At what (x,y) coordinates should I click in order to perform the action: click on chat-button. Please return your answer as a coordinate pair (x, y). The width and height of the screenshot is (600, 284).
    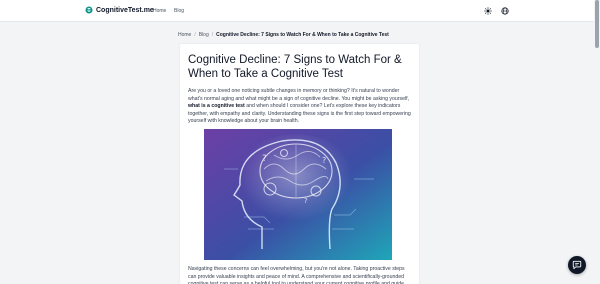
    Looking at the image, I should click on (577, 265).